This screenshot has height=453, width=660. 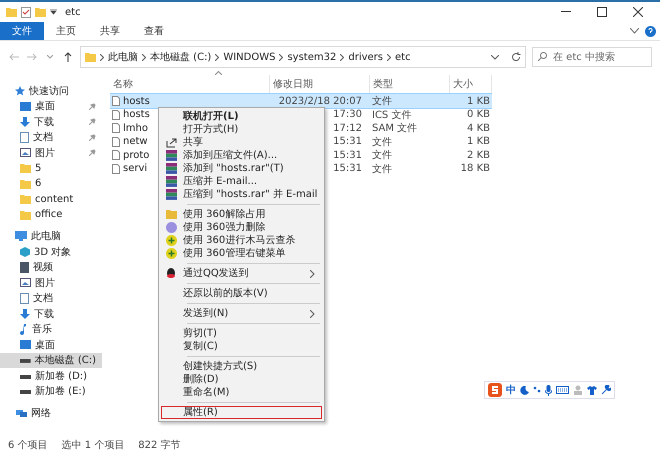 I want to click on status-text: 6 个项目, so click(x=28, y=445).